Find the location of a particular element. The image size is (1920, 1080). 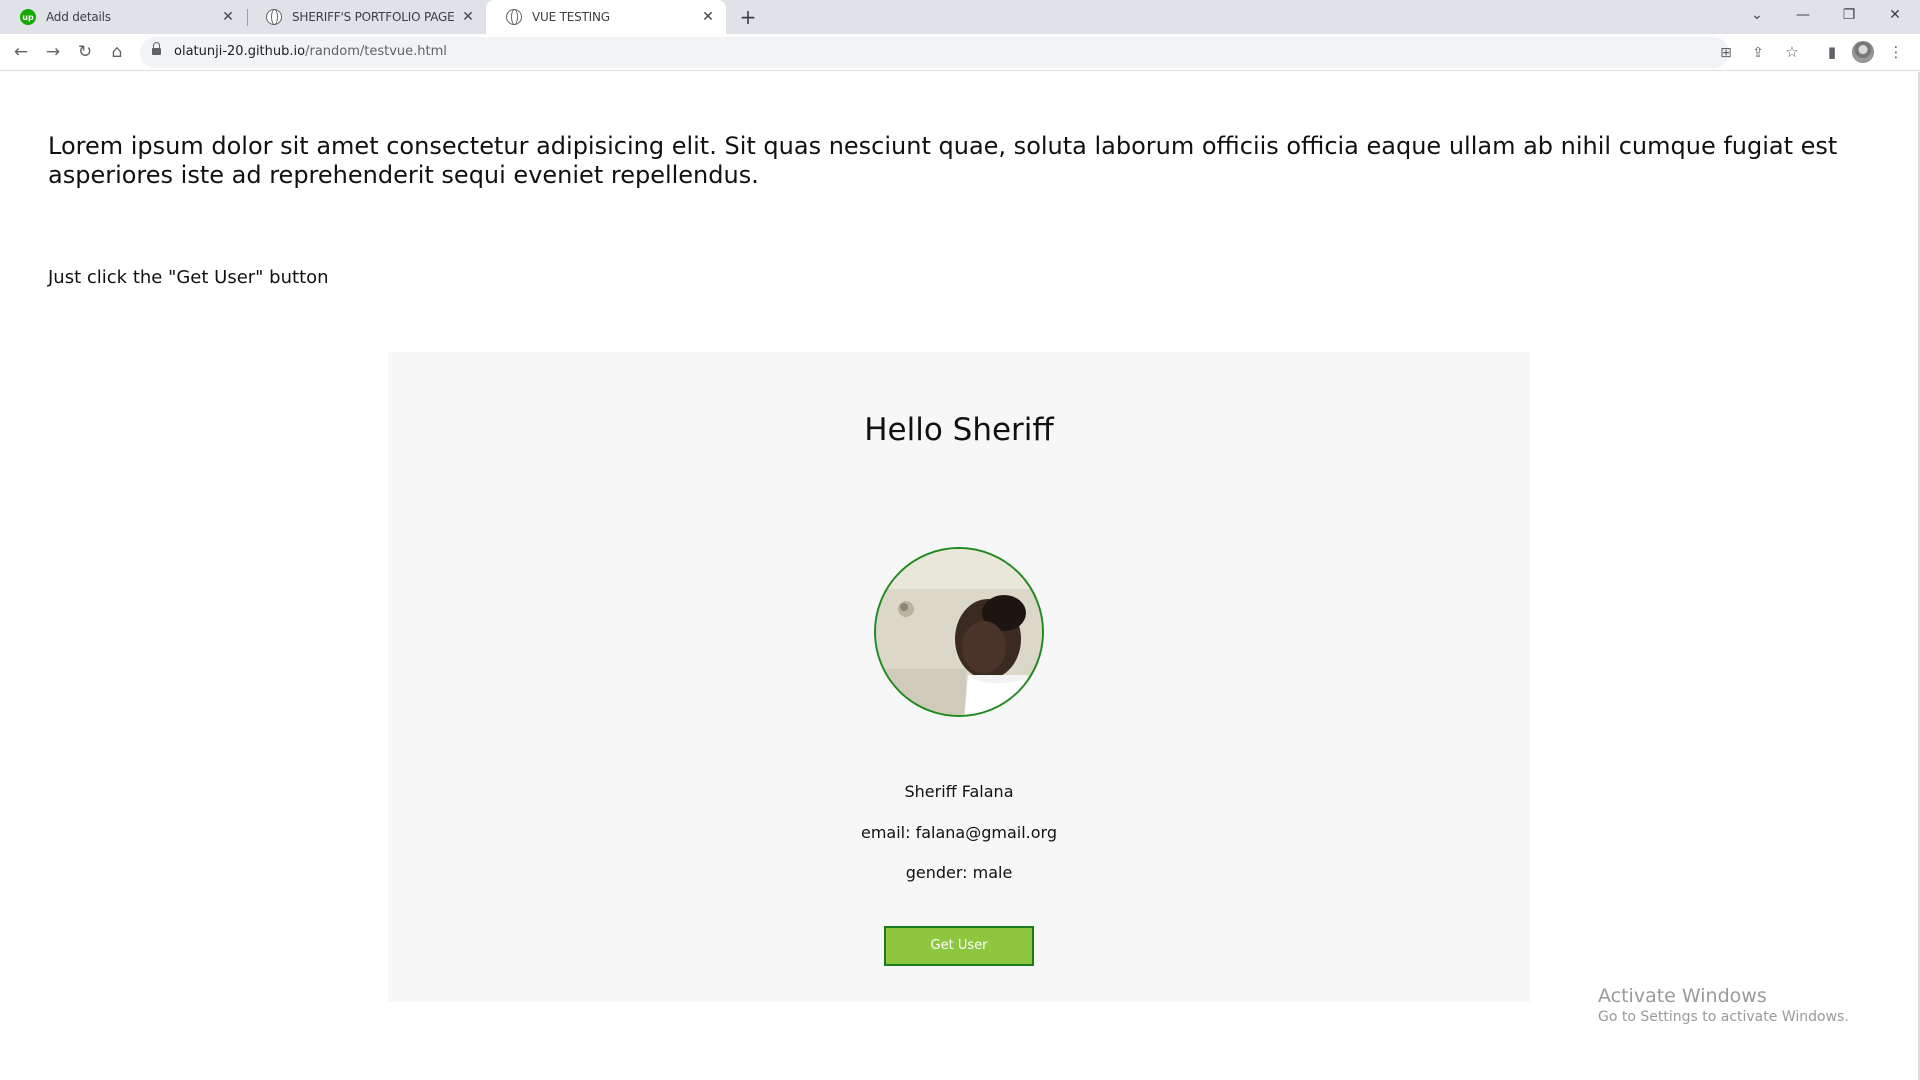

tab-search-chevron-icon: ⌄ is located at coordinates (1757, 15).